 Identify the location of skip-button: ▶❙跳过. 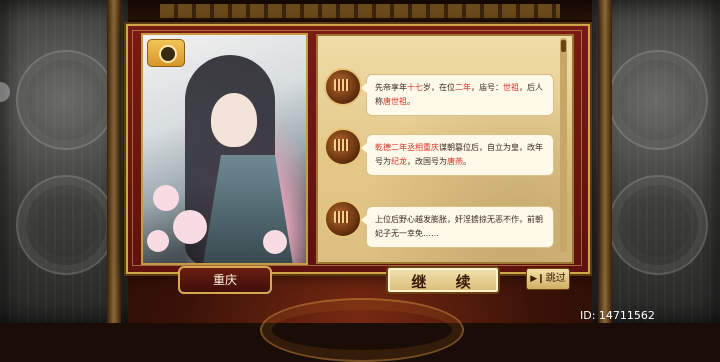
(548, 279).